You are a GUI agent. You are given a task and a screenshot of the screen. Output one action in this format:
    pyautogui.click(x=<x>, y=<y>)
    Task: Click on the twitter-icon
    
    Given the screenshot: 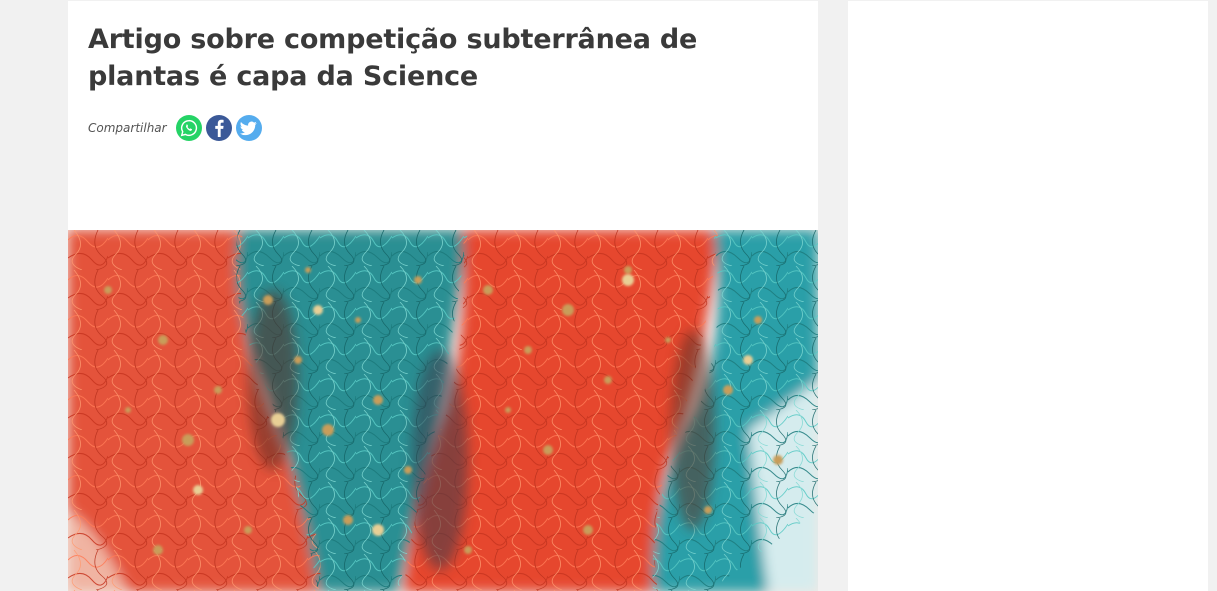 What is the action you would take?
    pyautogui.click(x=248, y=128)
    